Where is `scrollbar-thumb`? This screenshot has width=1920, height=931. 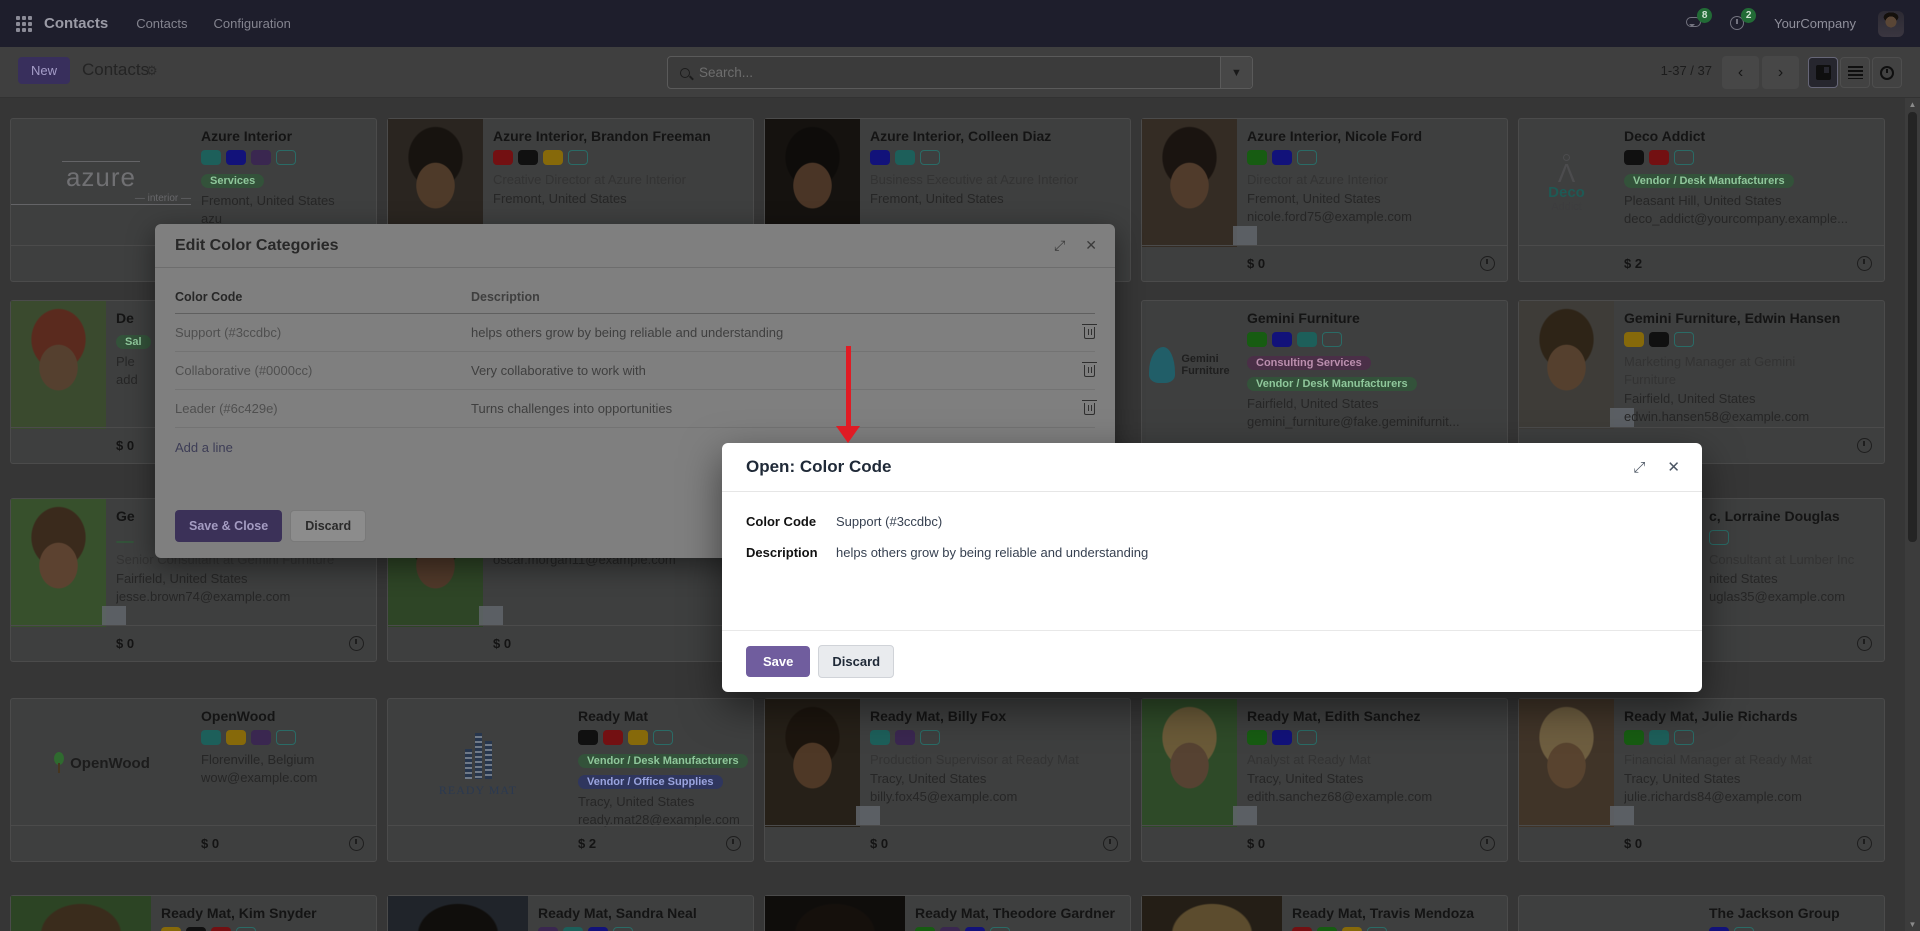 scrollbar-thumb is located at coordinates (1912, 327).